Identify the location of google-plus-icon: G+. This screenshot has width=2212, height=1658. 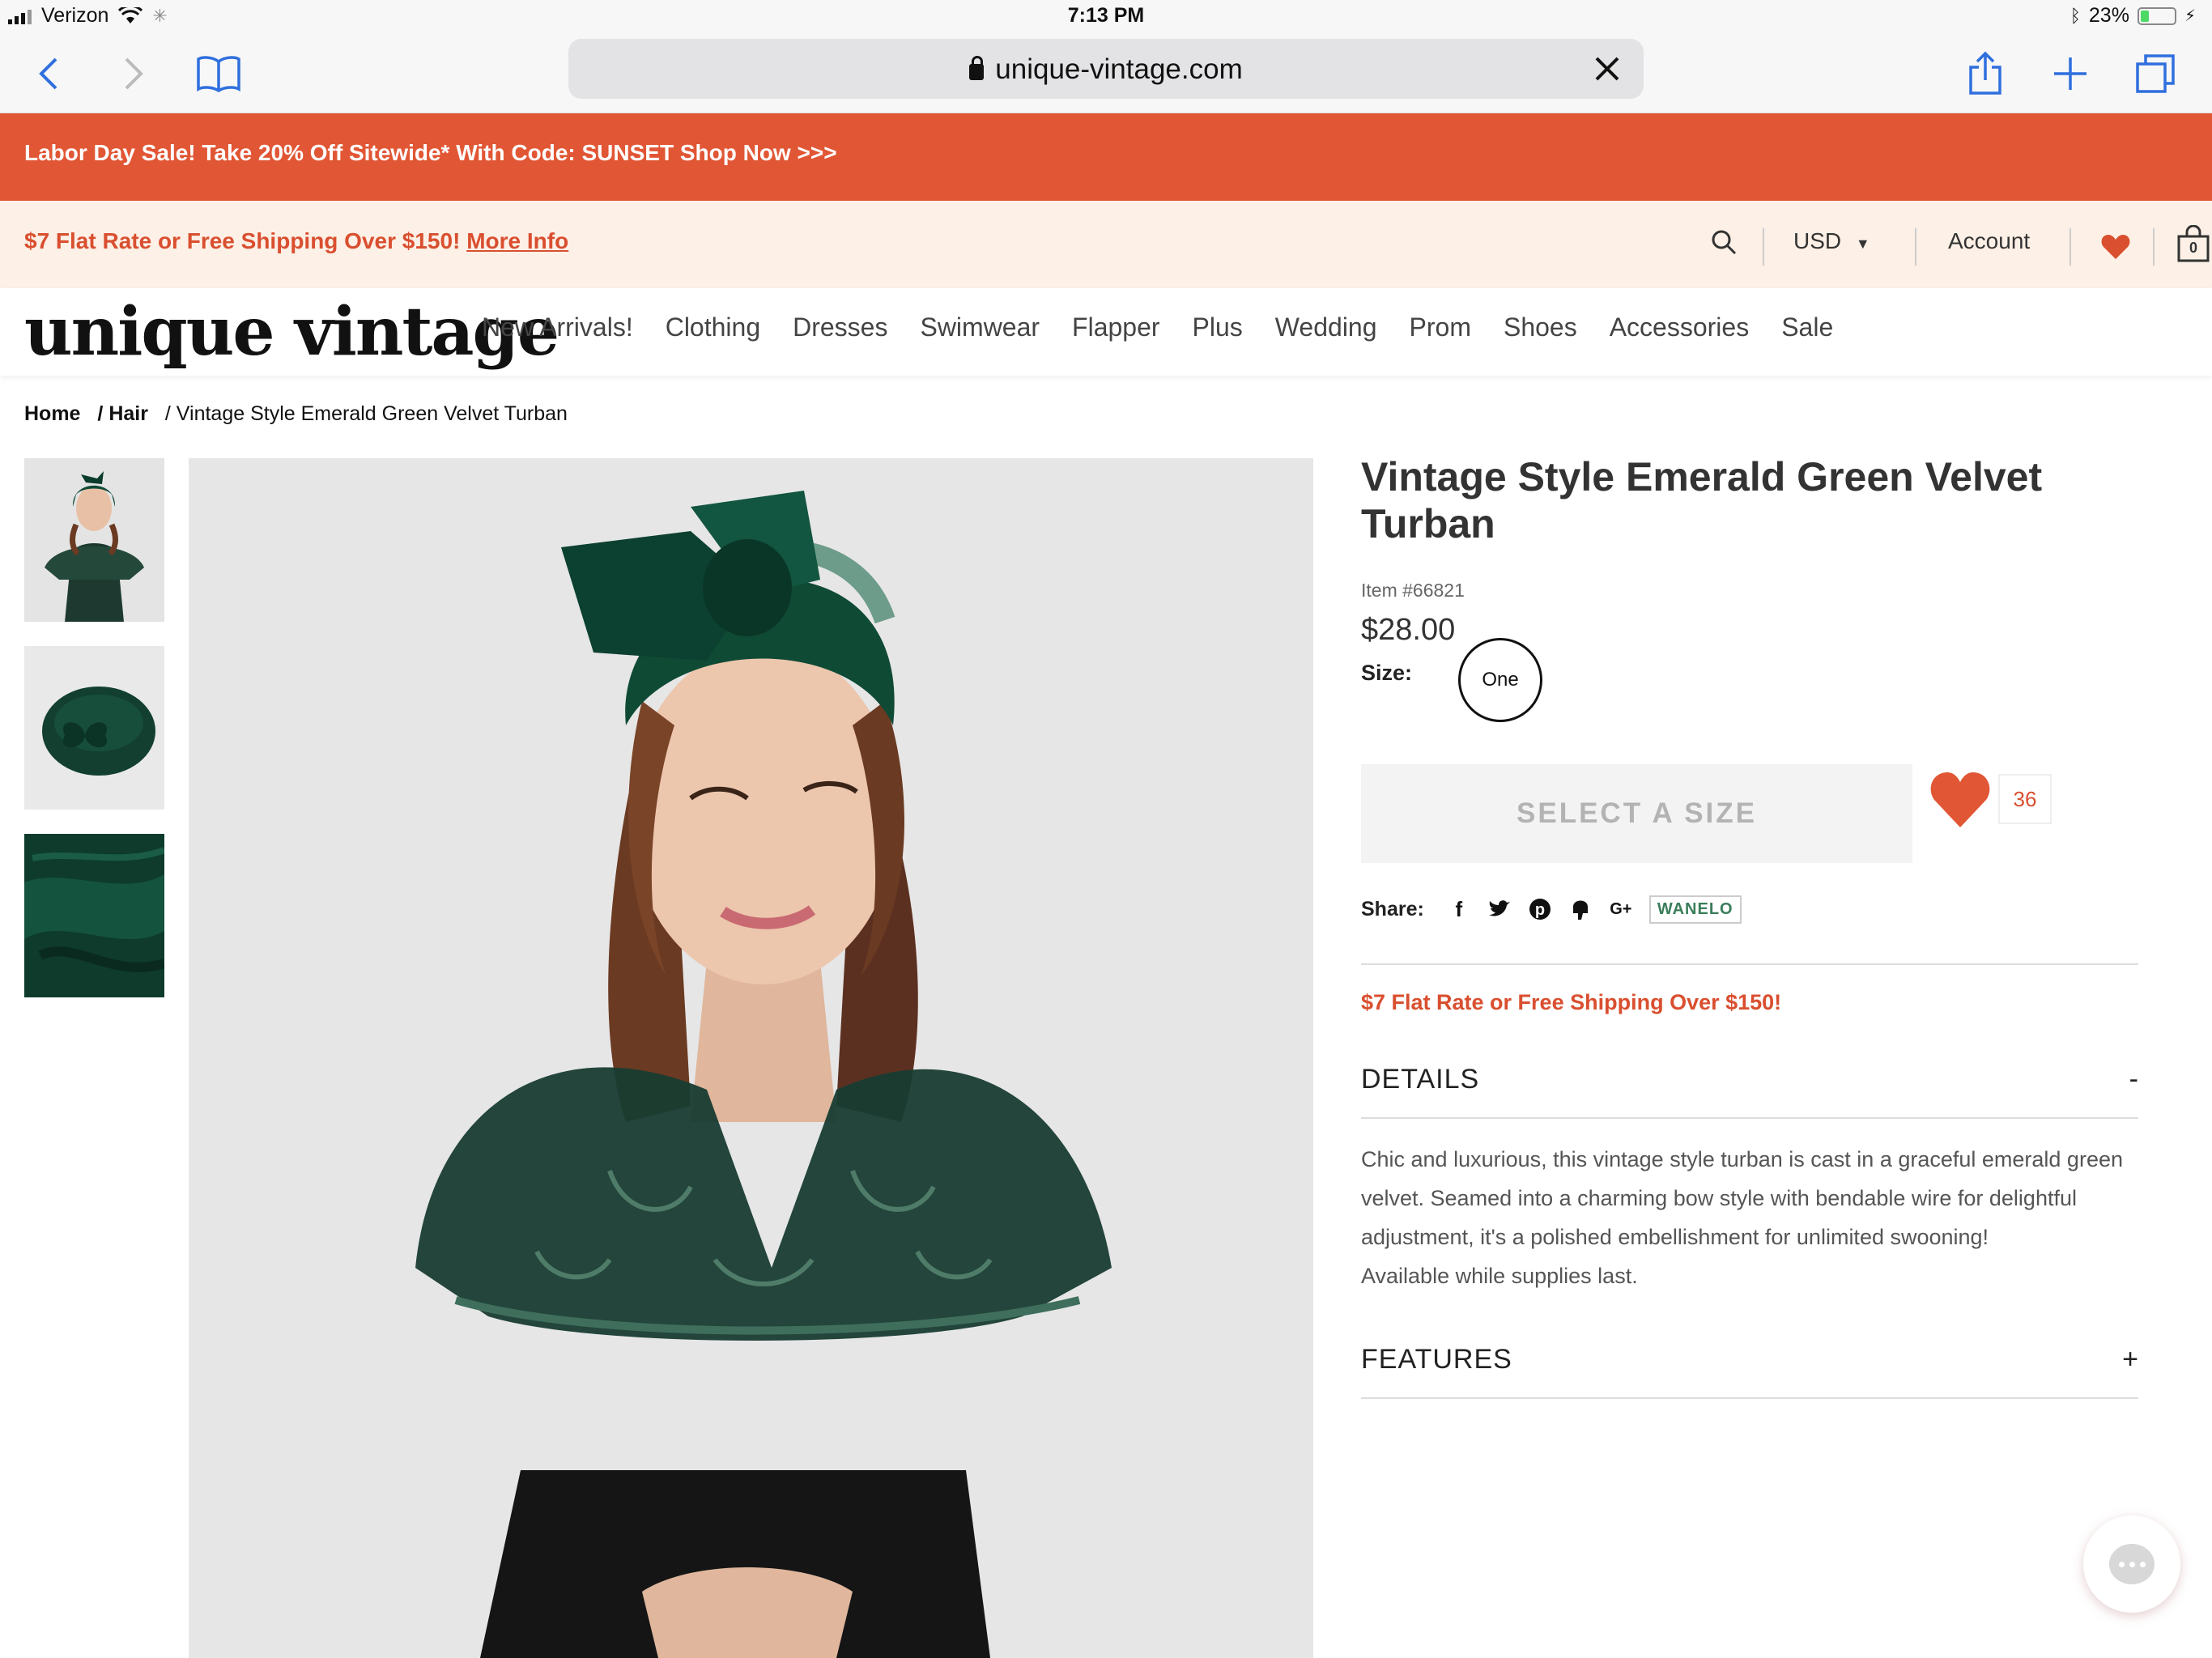
(1621, 909).